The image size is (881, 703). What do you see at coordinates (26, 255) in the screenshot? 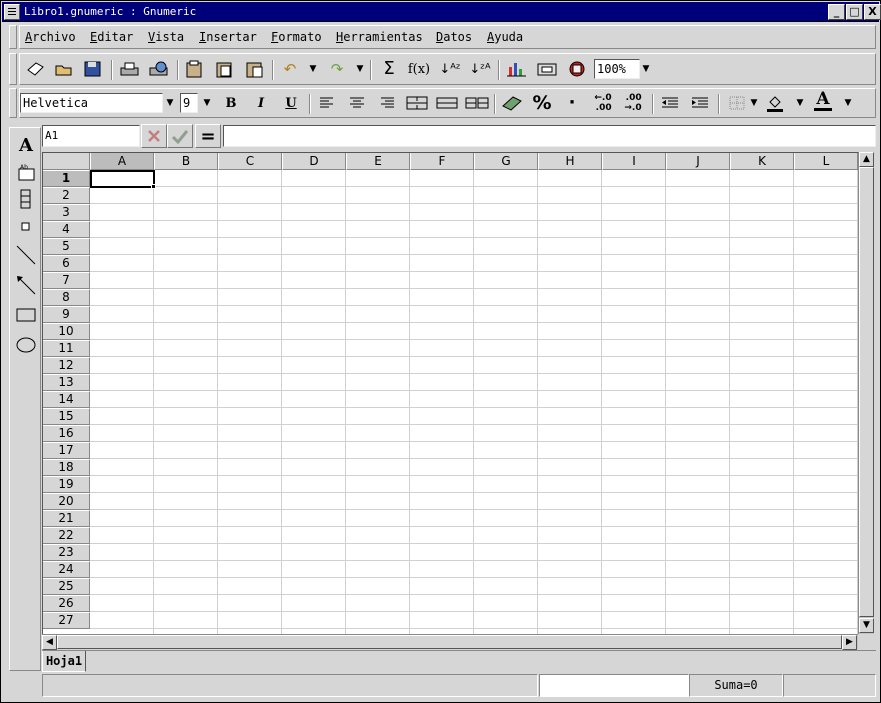
I see `line-tool-icon` at bounding box center [26, 255].